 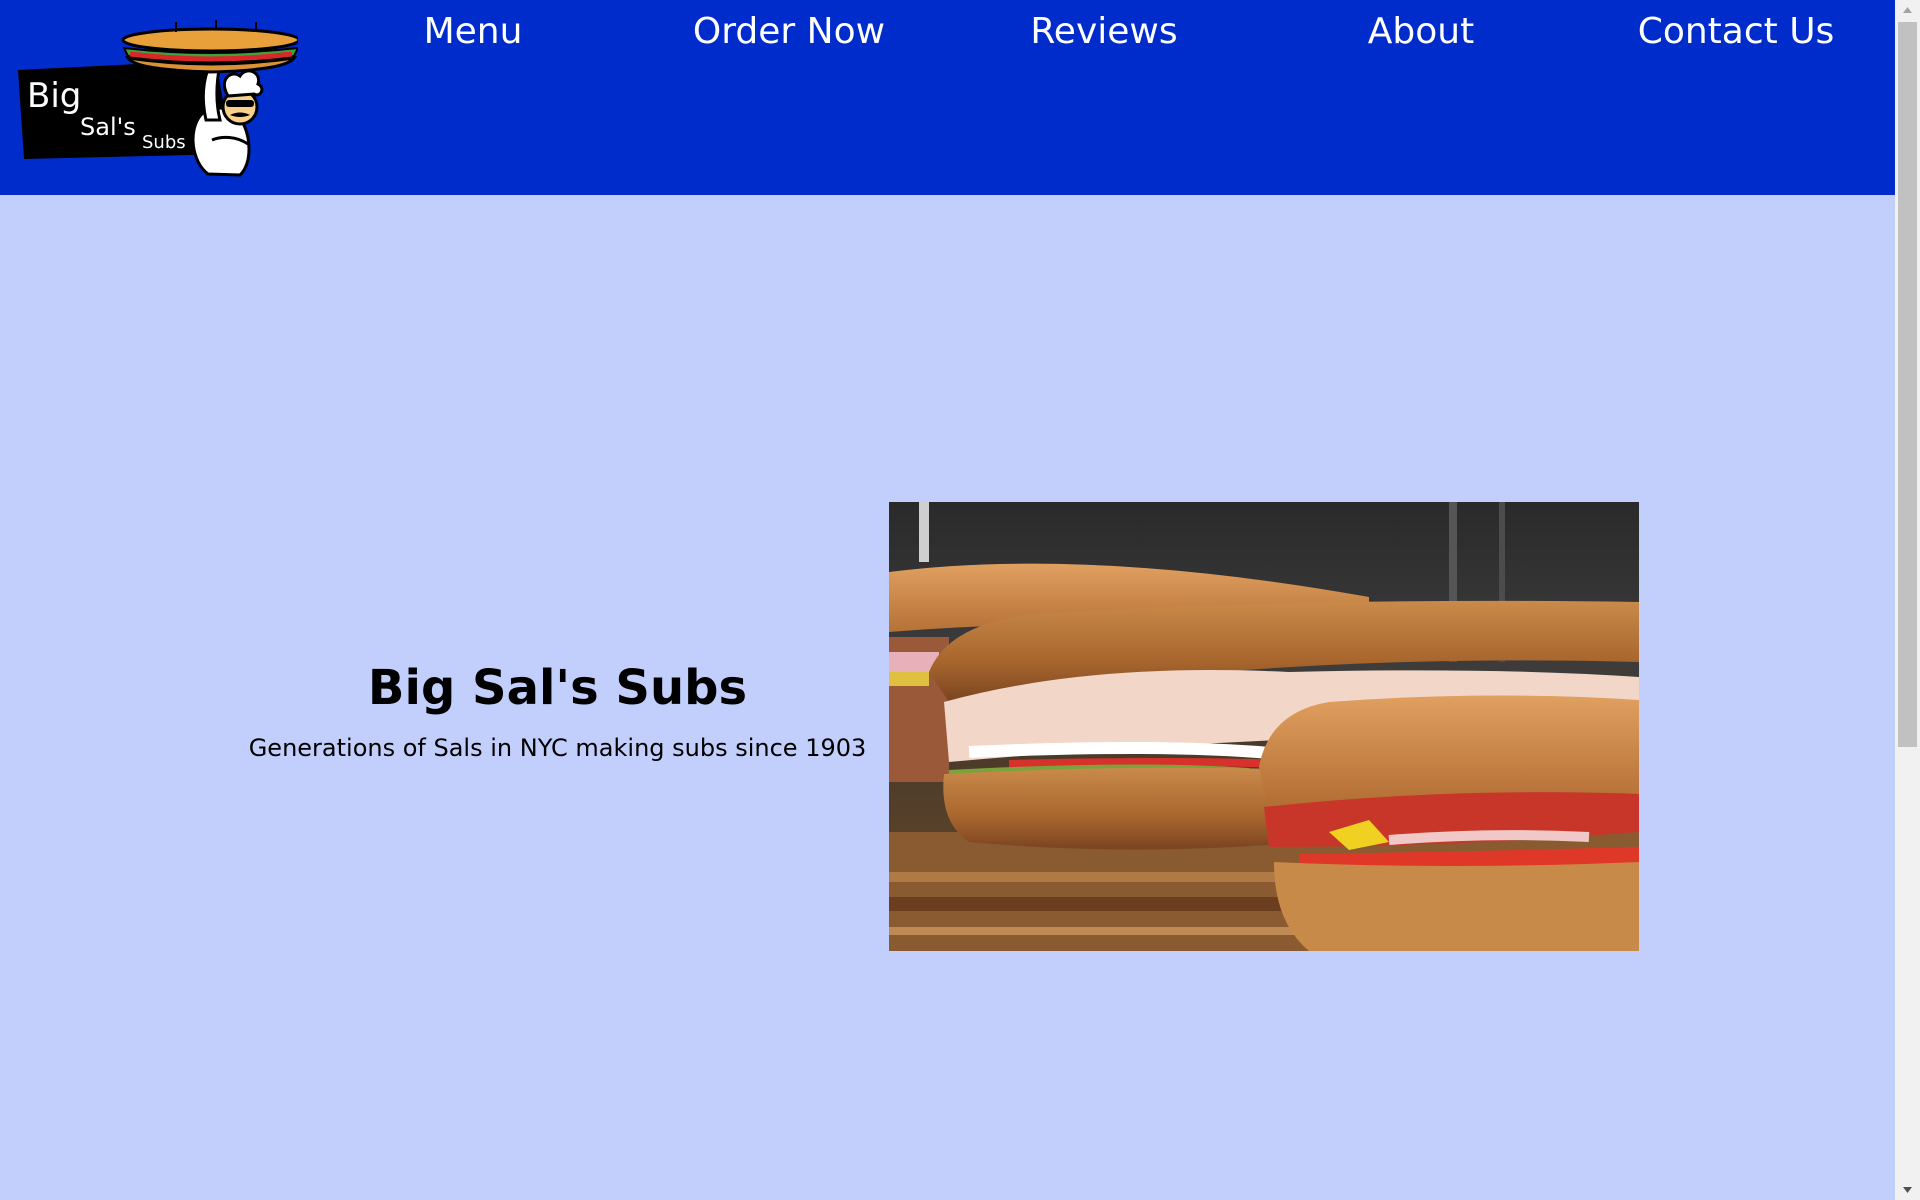 I want to click on site-logo: Big Sal's Subs, so click(x=158, y=94).